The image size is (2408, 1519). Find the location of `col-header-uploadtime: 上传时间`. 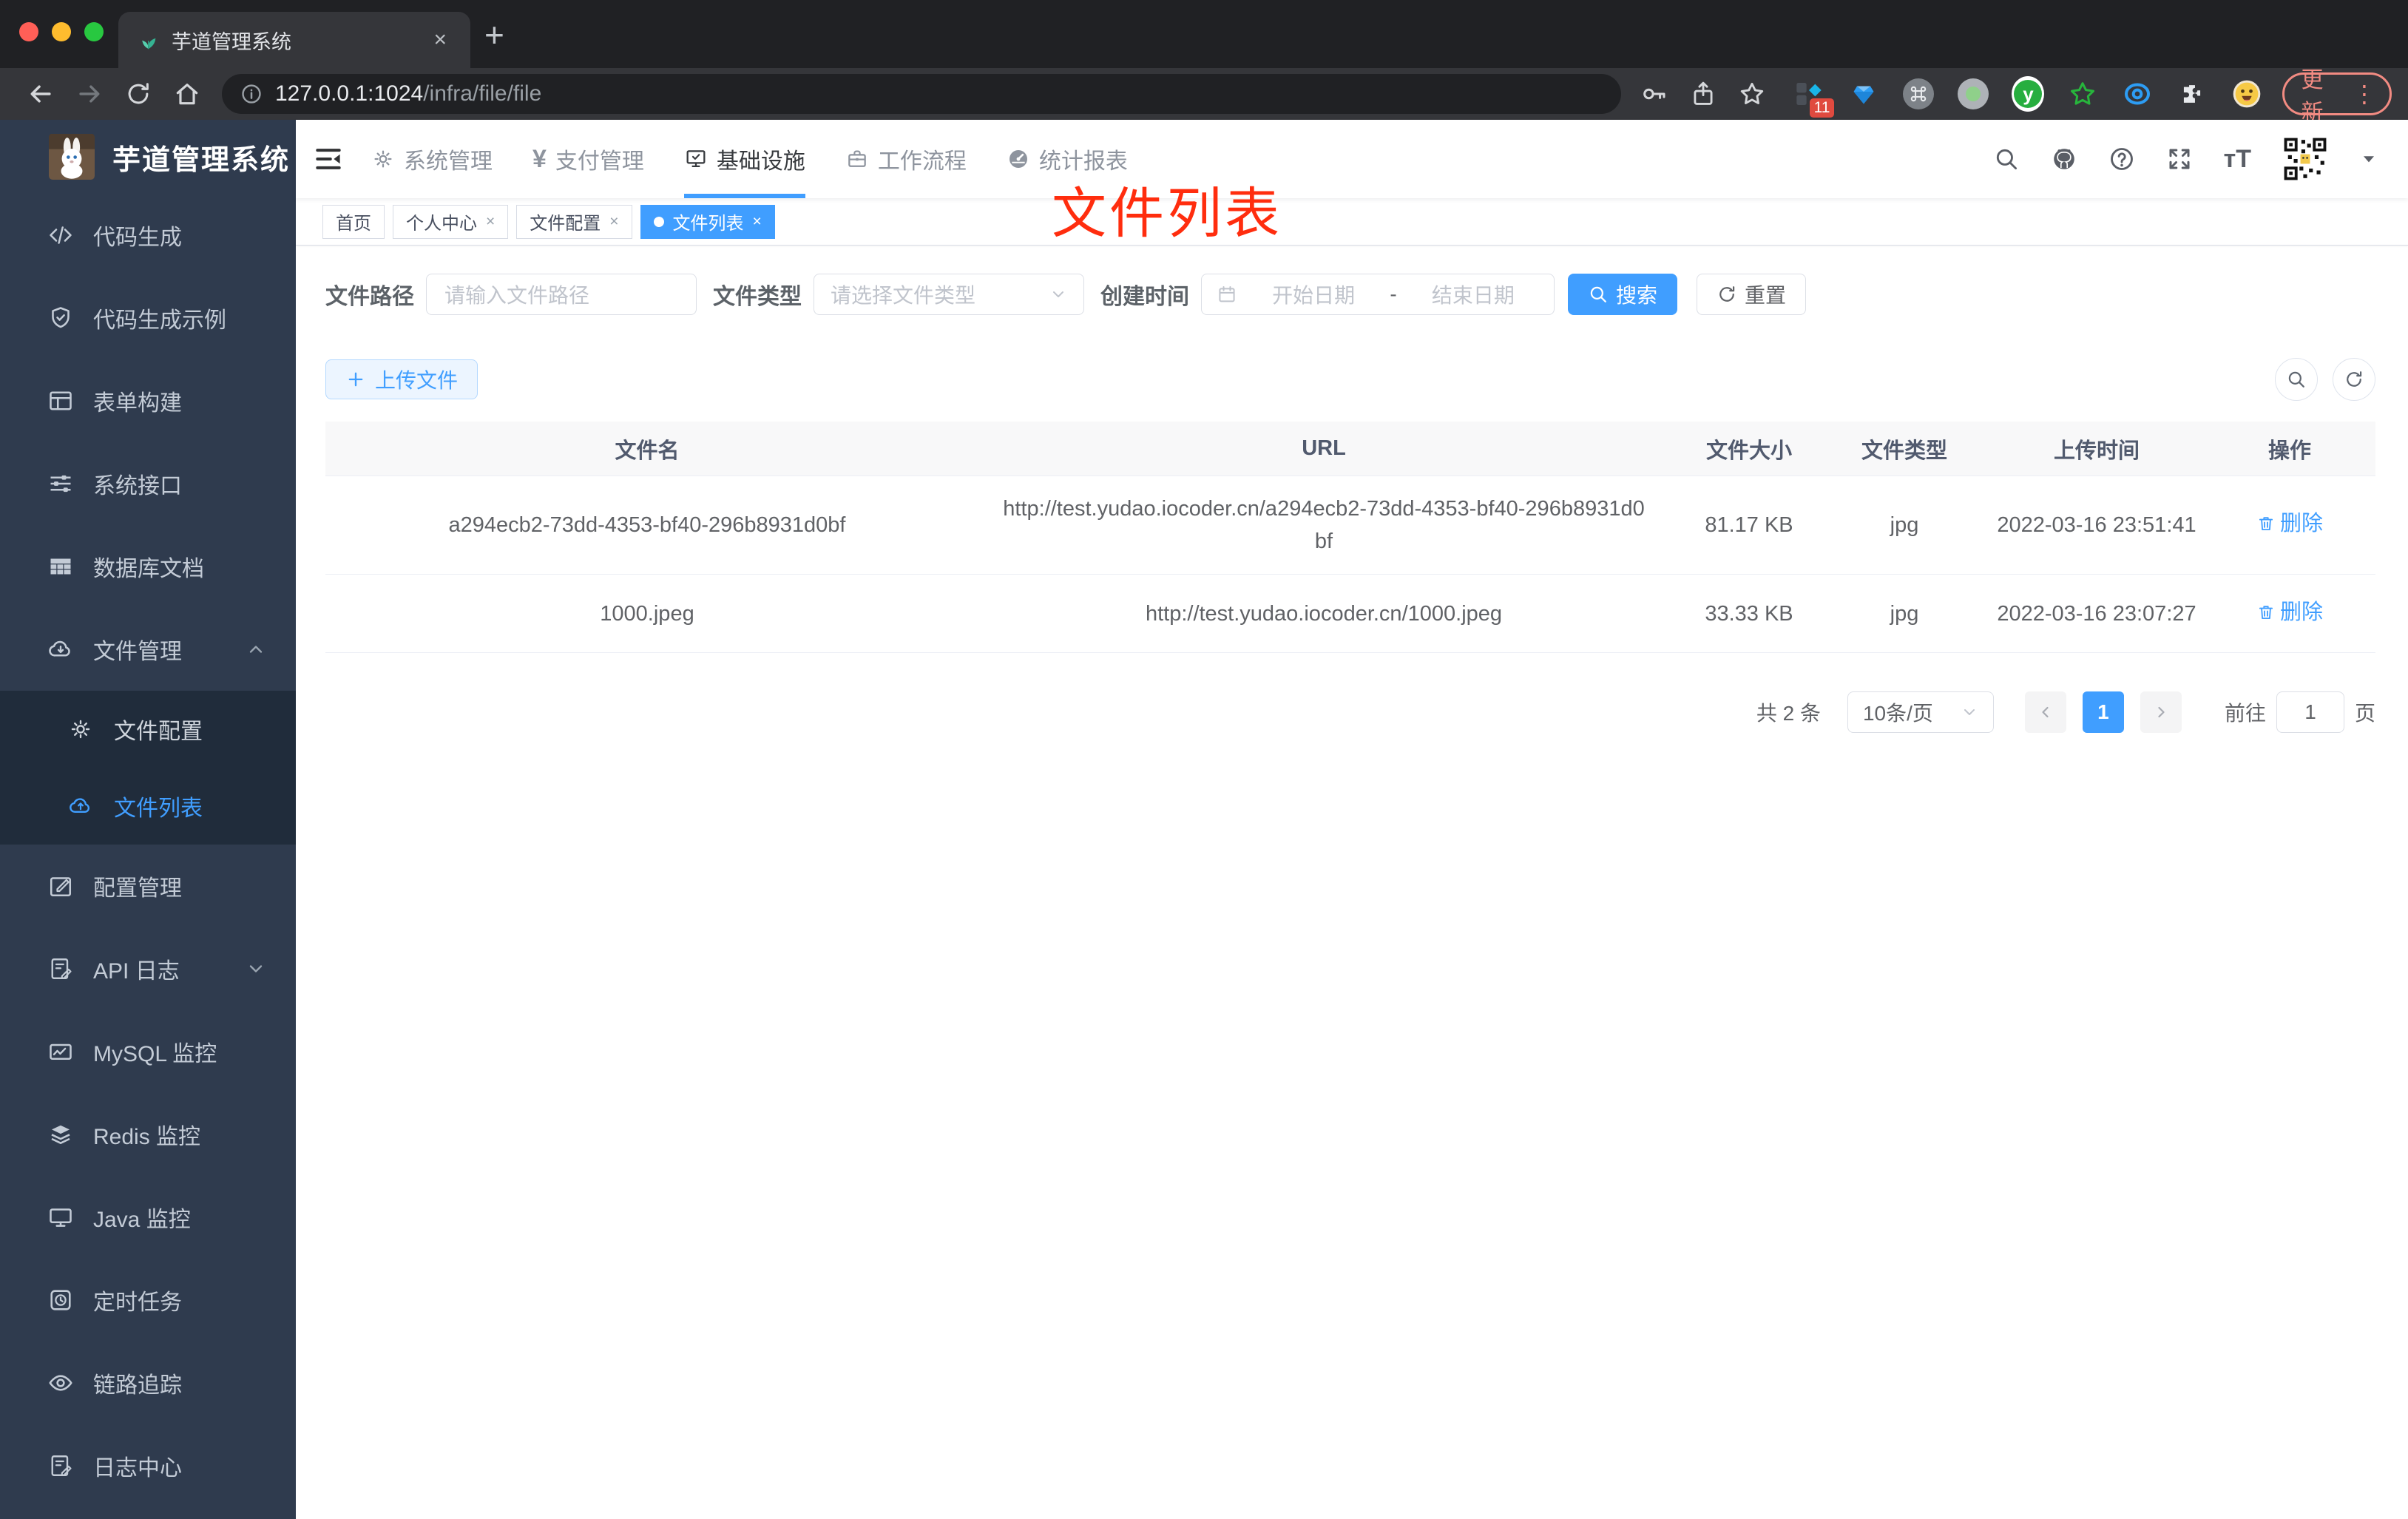

col-header-uploadtime: 上传时间 is located at coordinates (2096, 451).